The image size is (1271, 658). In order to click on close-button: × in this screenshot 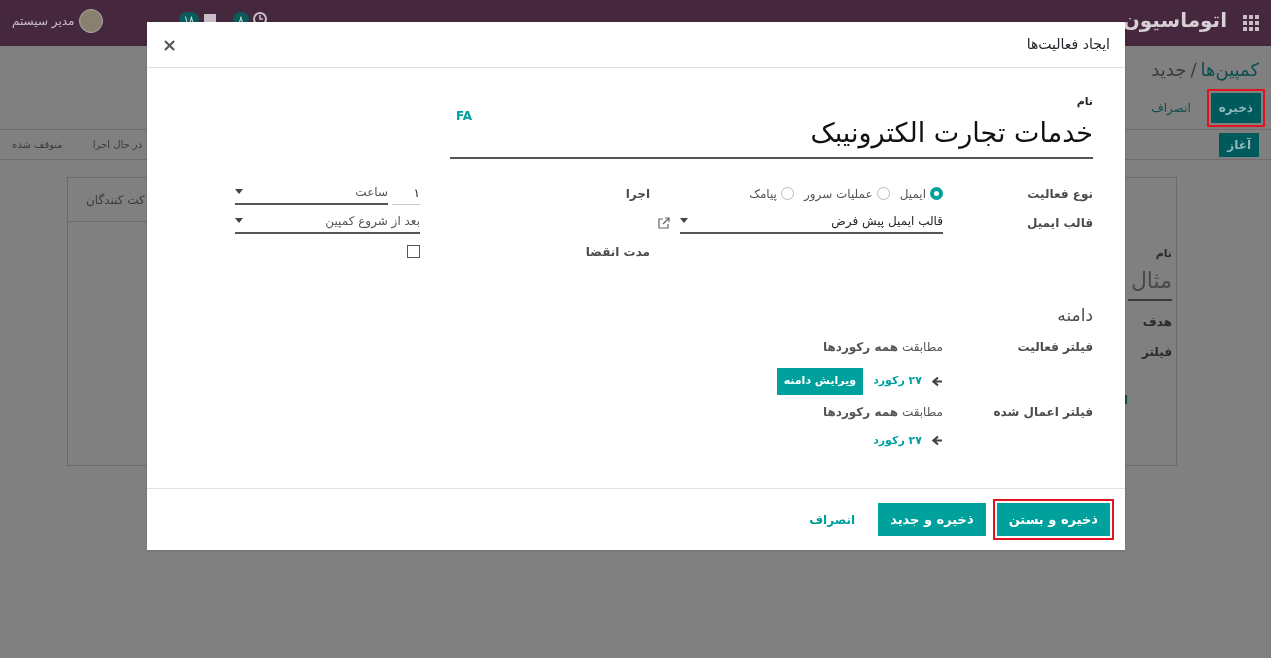, I will do `click(170, 44)`.